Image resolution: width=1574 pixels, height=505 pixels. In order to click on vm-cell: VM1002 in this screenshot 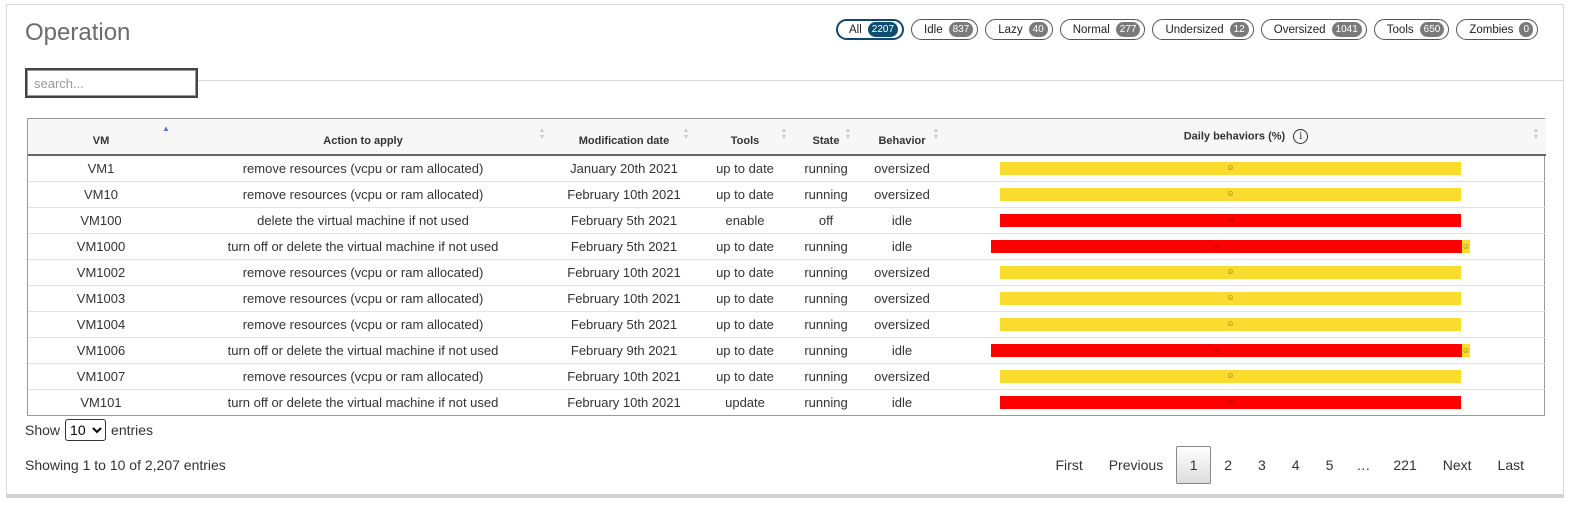, I will do `click(101, 271)`.